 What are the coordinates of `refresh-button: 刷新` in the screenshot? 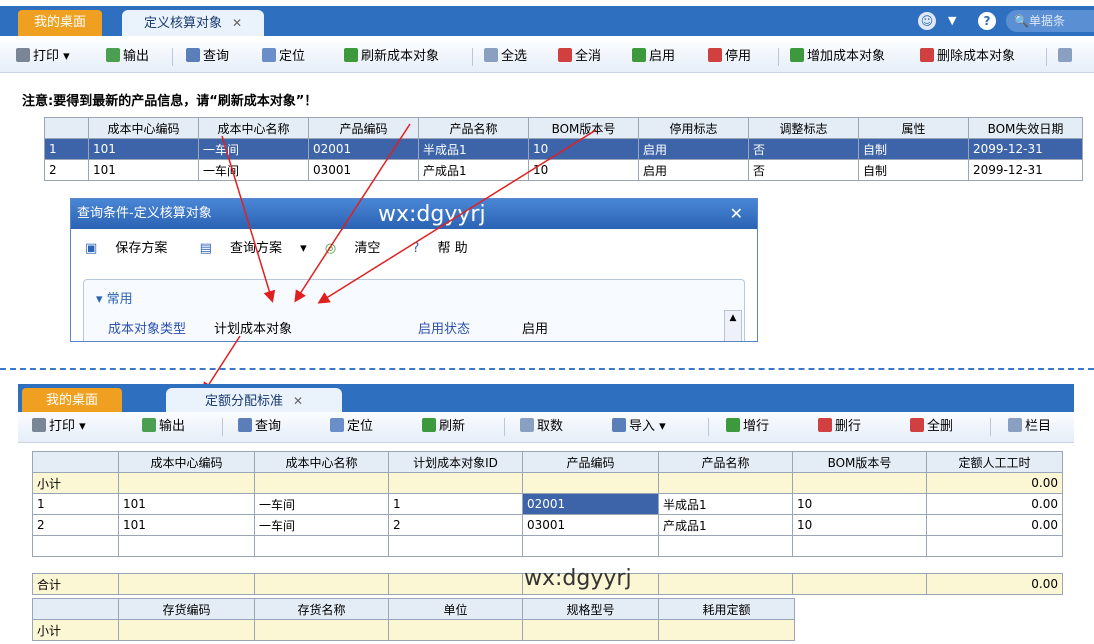 It's located at (443, 427).